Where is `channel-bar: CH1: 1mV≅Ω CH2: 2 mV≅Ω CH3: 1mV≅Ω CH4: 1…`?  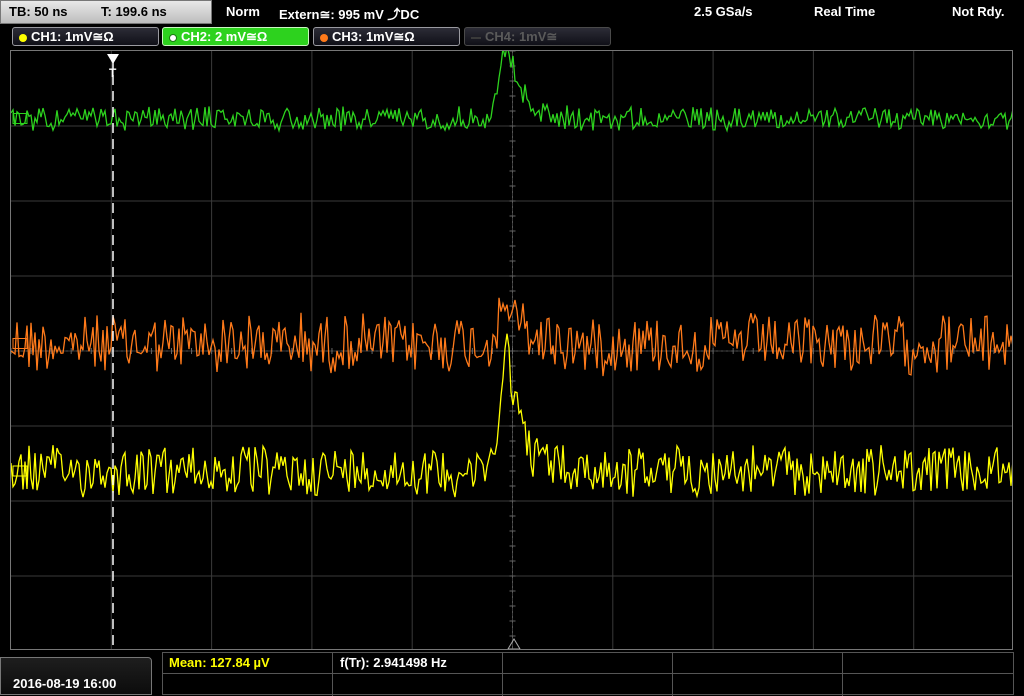 channel-bar: CH1: 1mV≅Ω CH2: 2 mV≅Ω CH3: 1mV≅Ω CH4: 1… is located at coordinates (512, 37).